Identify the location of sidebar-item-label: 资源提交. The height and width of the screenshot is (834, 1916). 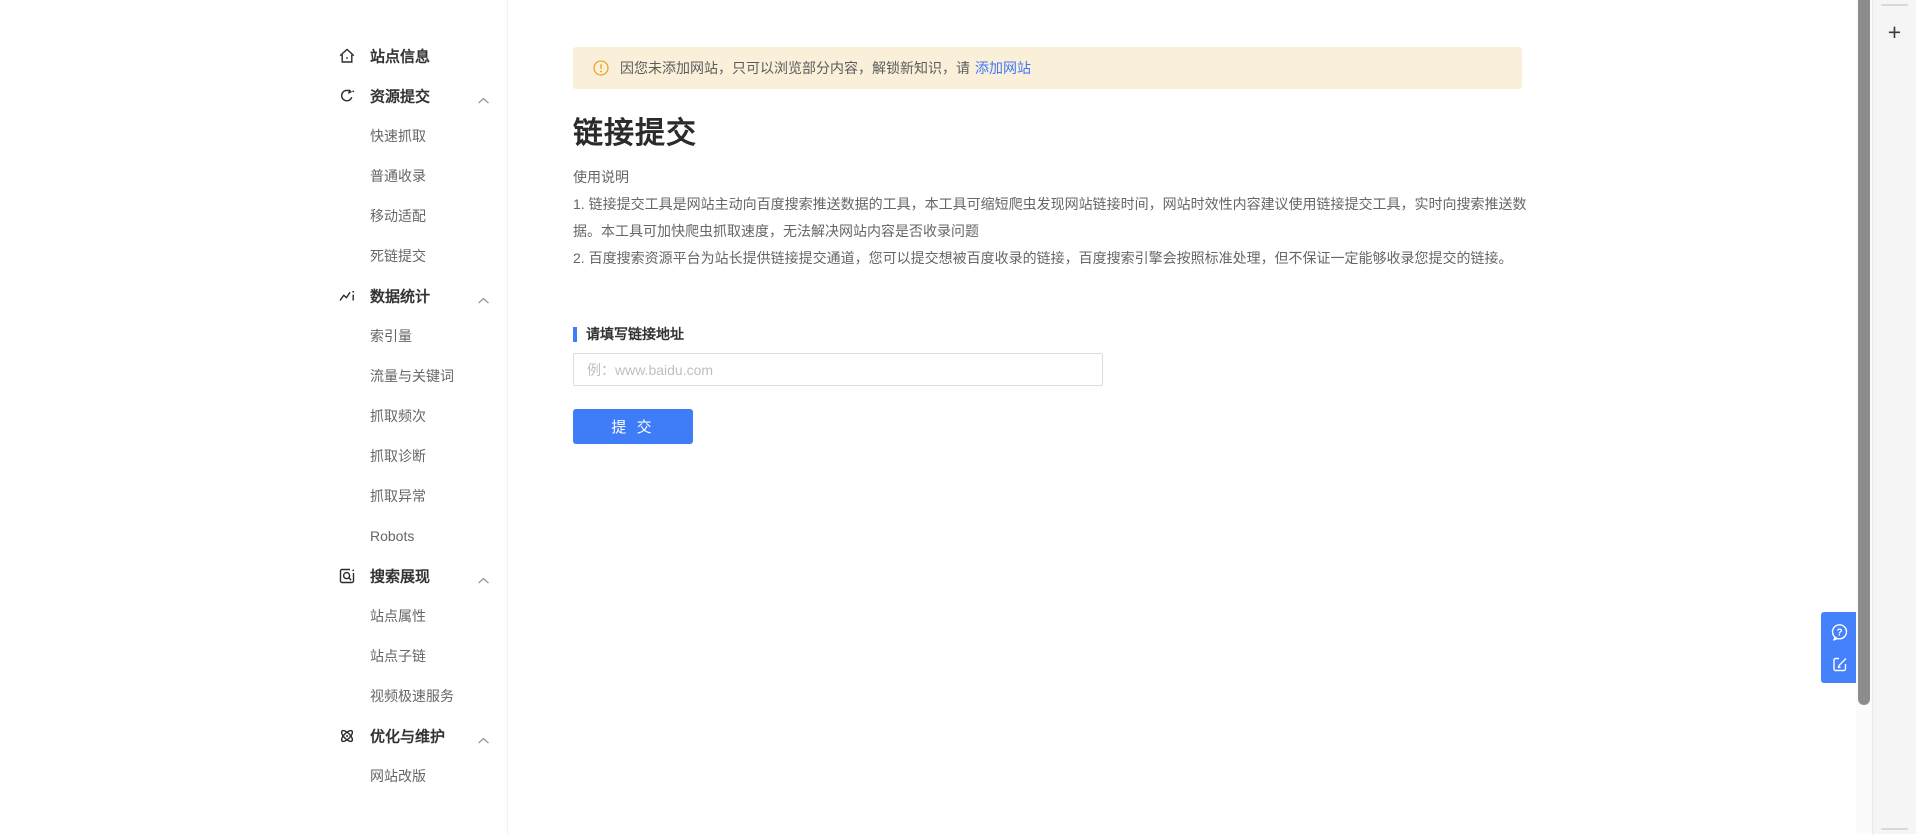
(400, 97).